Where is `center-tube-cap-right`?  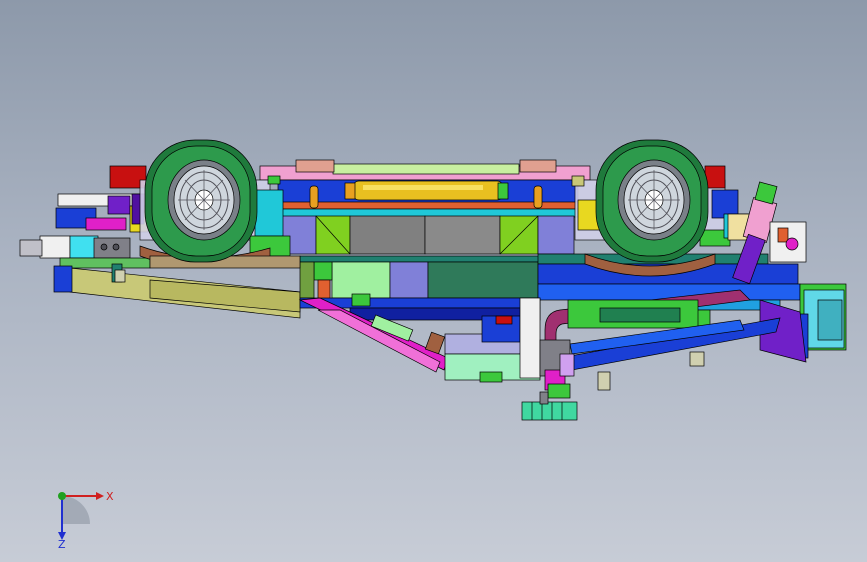 center-tube-cap-right is located at coordinates (503, 191).